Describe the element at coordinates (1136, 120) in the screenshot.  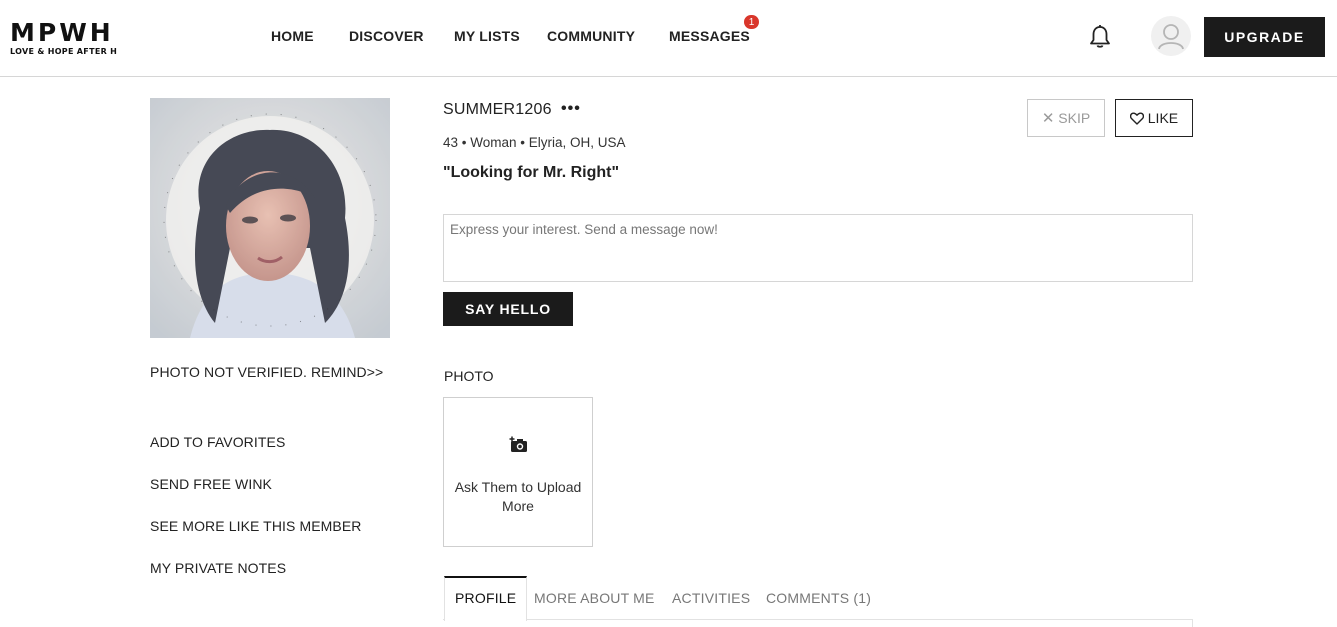
I see `heart-icon` at that location.